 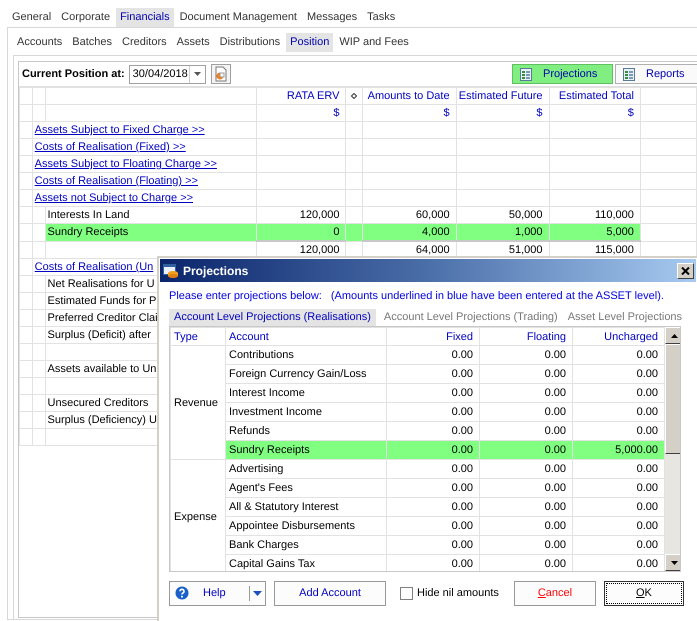 What do you see at coordinates (145, 17) in the screenshot?
I see `tab: Financials` at bounding box center [145, 17].